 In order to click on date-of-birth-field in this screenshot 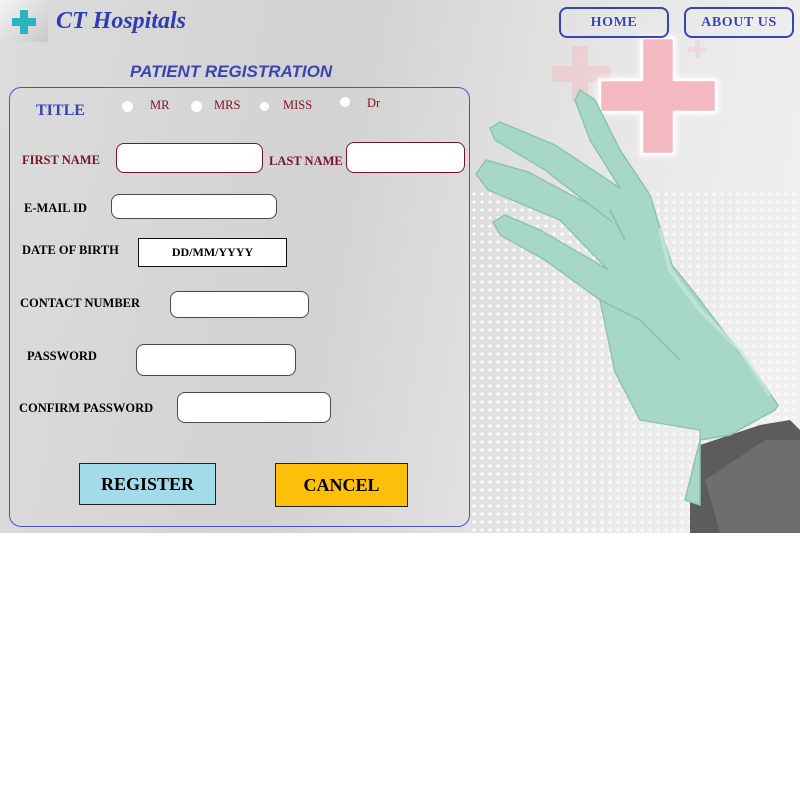, I will do `click(212, 252)`.